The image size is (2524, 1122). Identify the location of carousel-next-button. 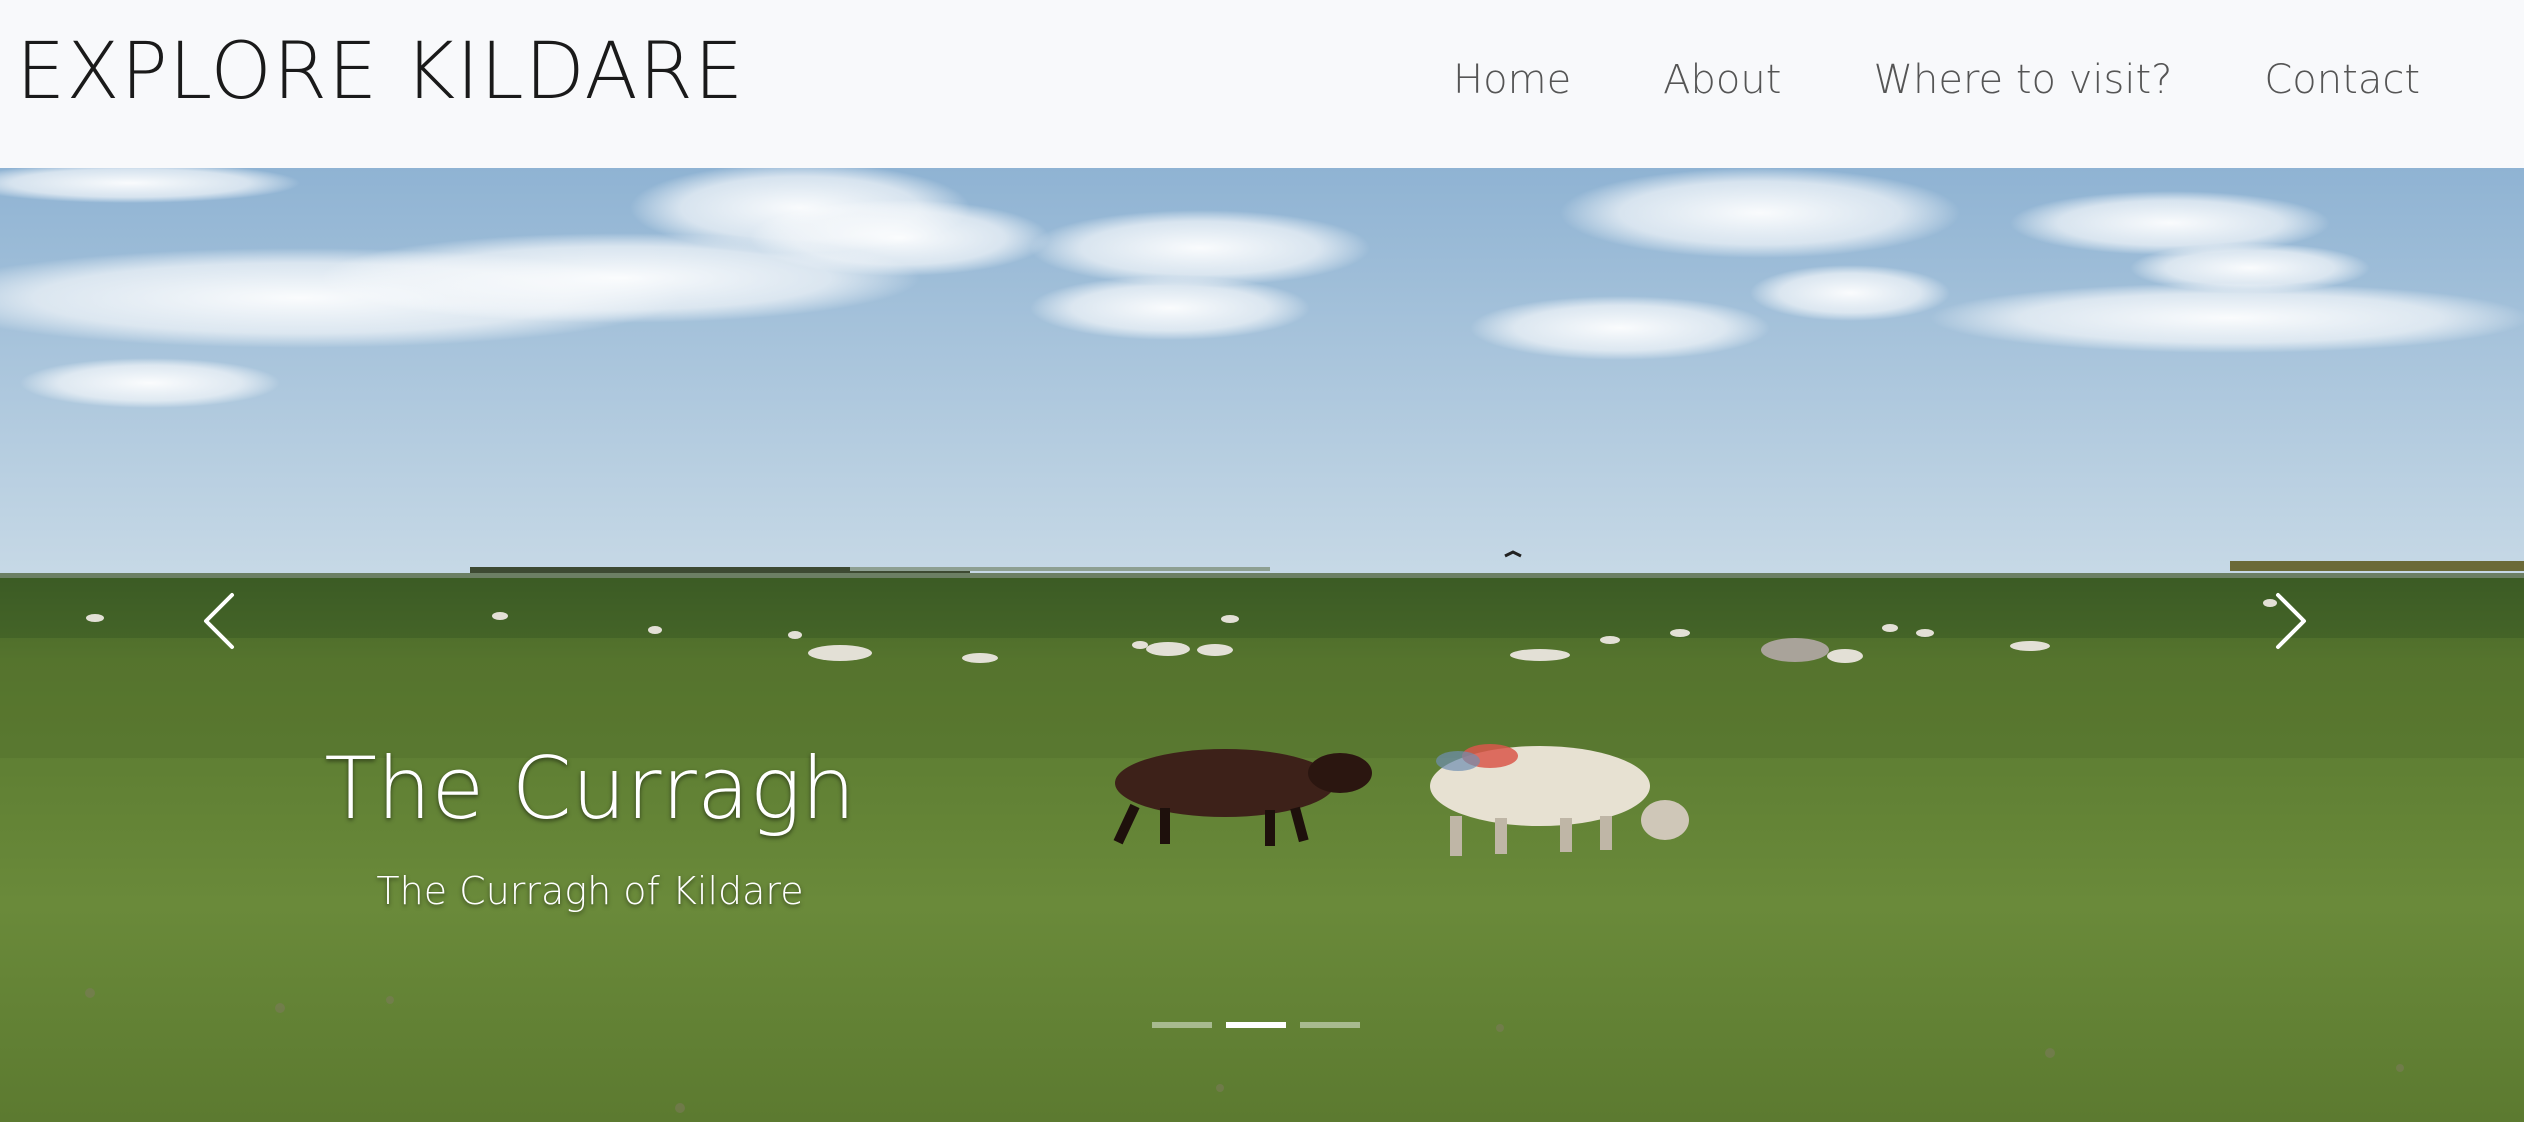
(2290, 621).